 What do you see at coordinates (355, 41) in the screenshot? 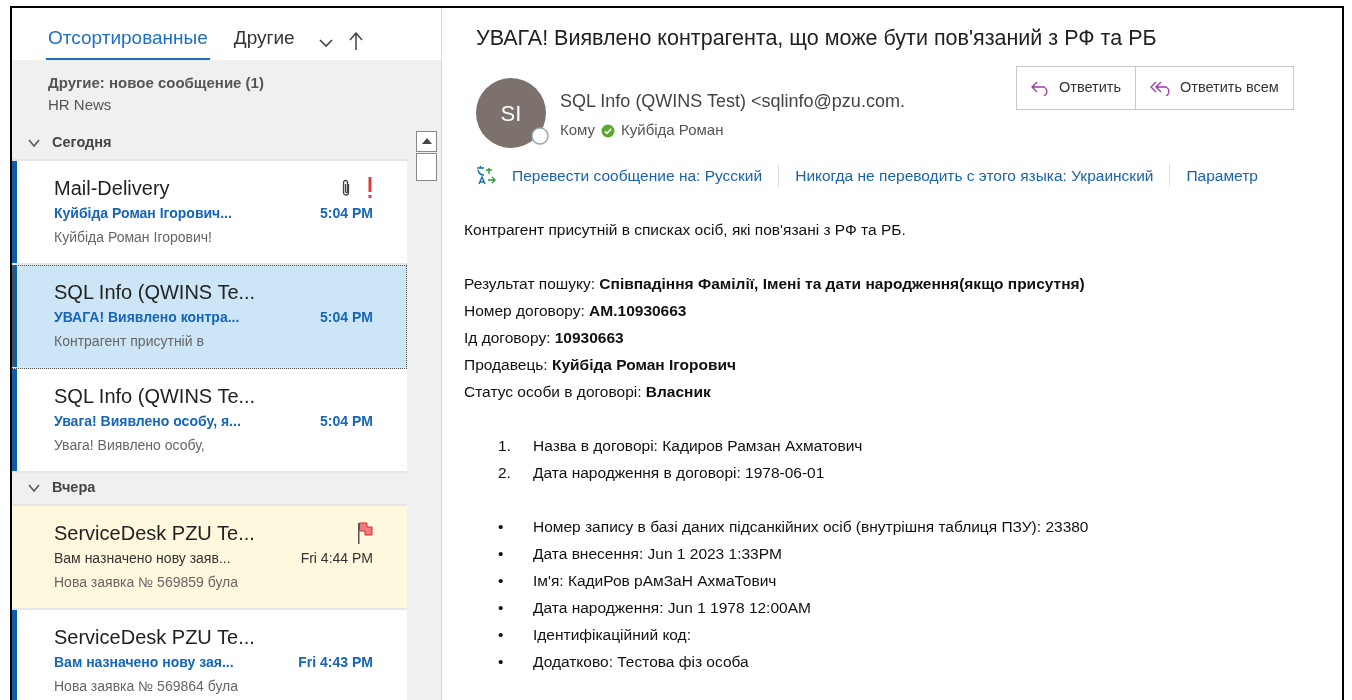
I see `sort-arrow-icon` at bounding box center [355, 41].